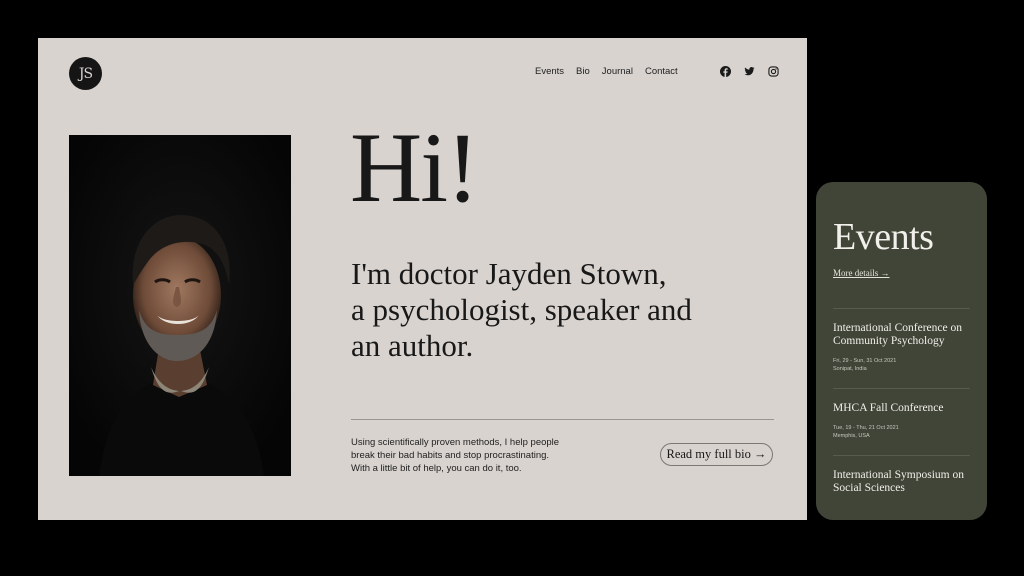 Image resolution: width=1024 pixels, height=576 pixels. I want to click on more-details-link: More details →, so click(861, 273).